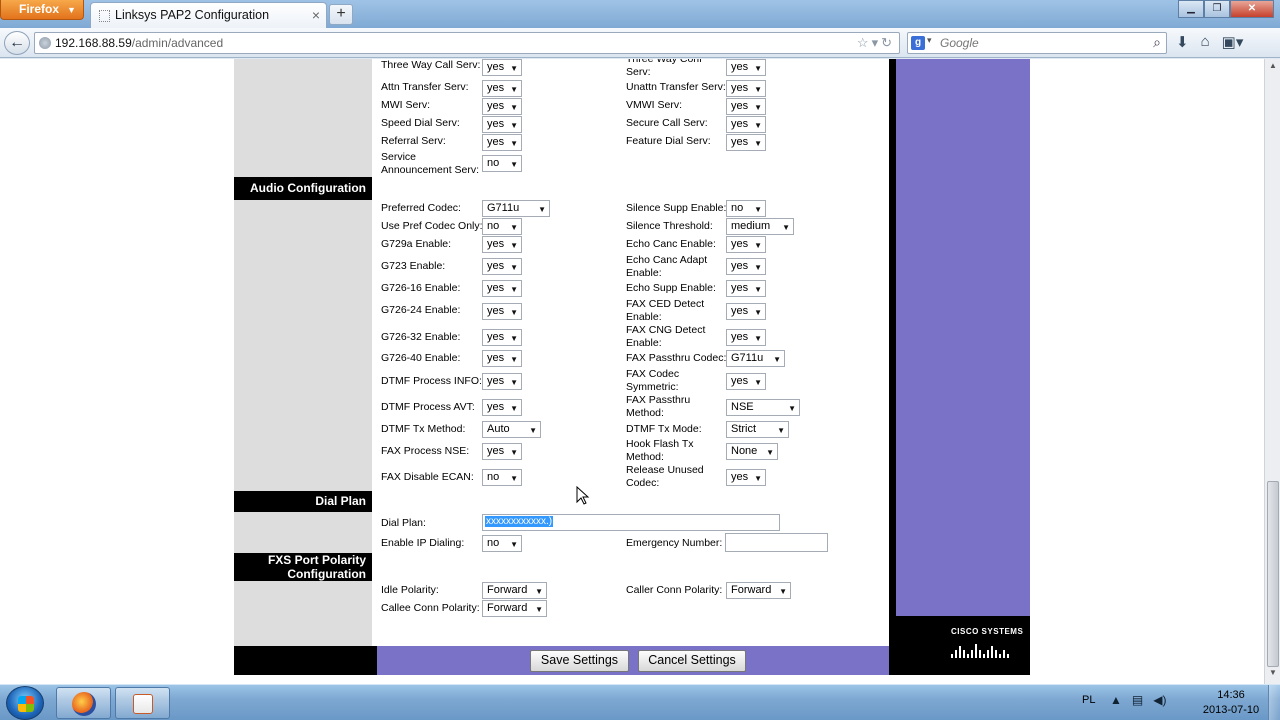  Describe the element at coordinates (17, 43) in the screenshot. I see `back-button: ←` at that location.